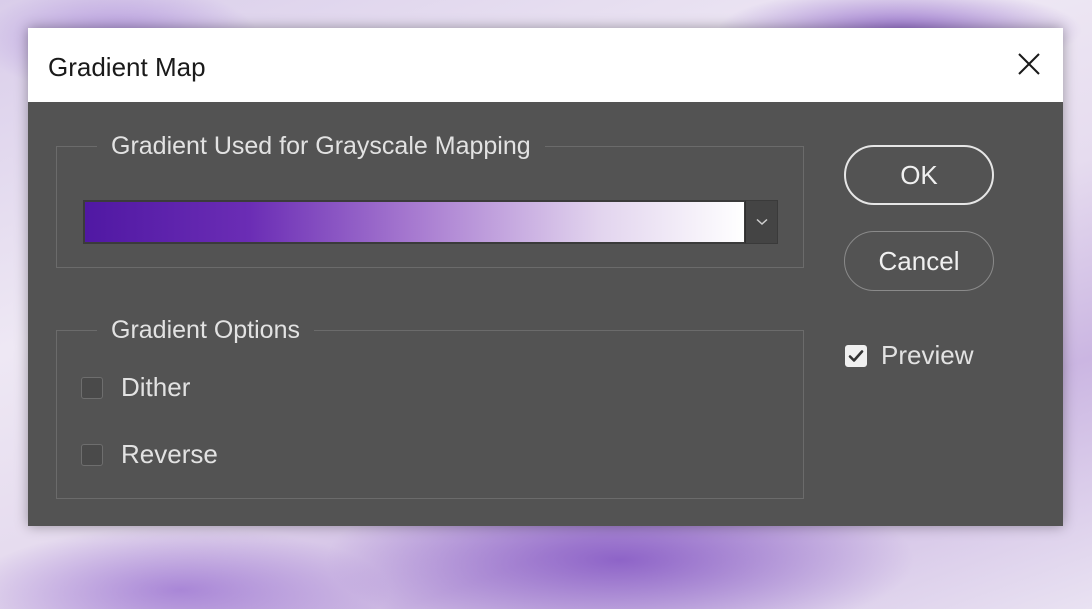  I want to click on chevron-down-icon, so click(761, 222).